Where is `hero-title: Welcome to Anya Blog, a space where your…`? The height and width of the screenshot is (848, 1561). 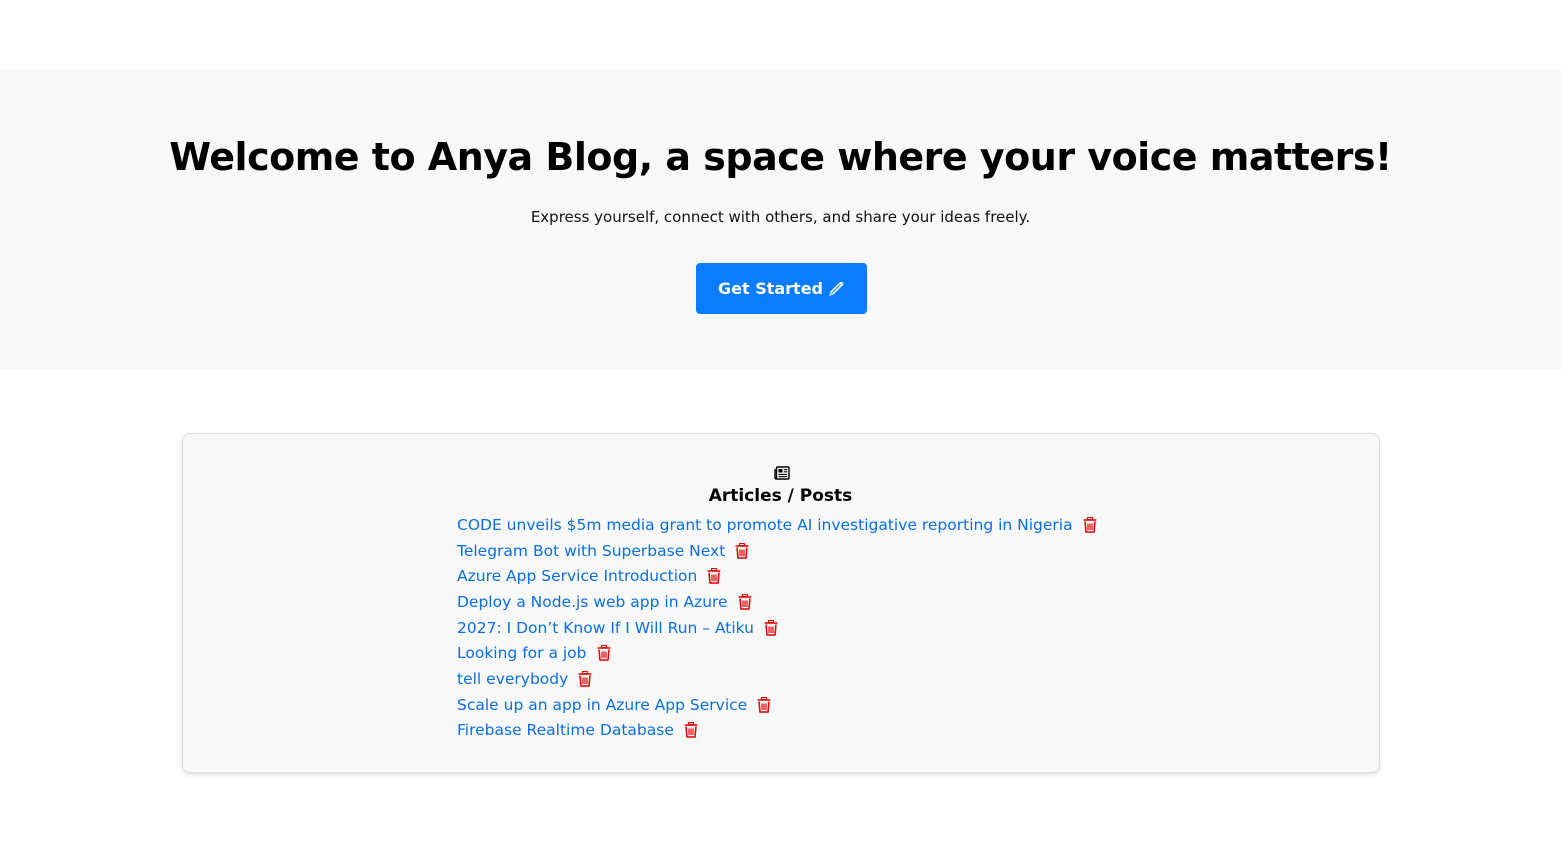 hero-title: Welcome to Anya Blog, a space where your… is located at coordinates (780, 157).